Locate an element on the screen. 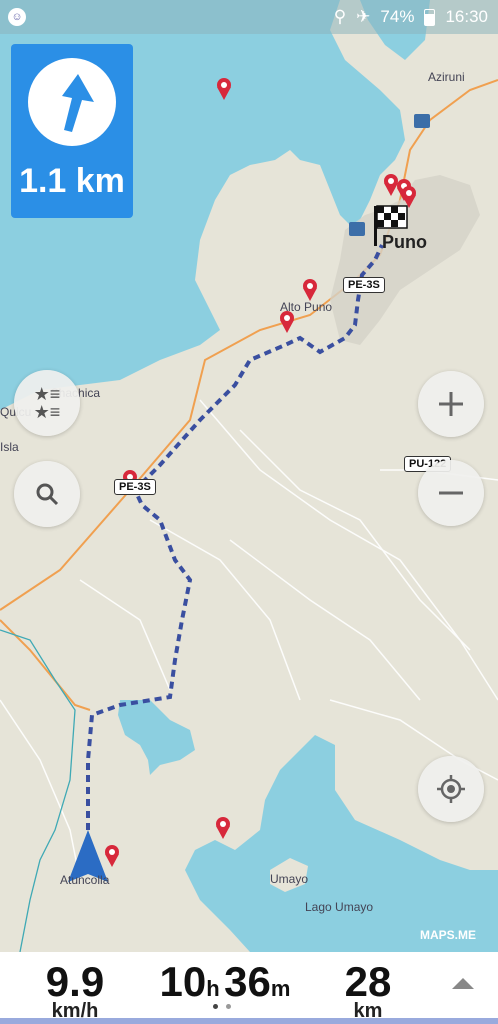  road-shield-pe3s-top: PE-3S is located at coordinates (364, 285).